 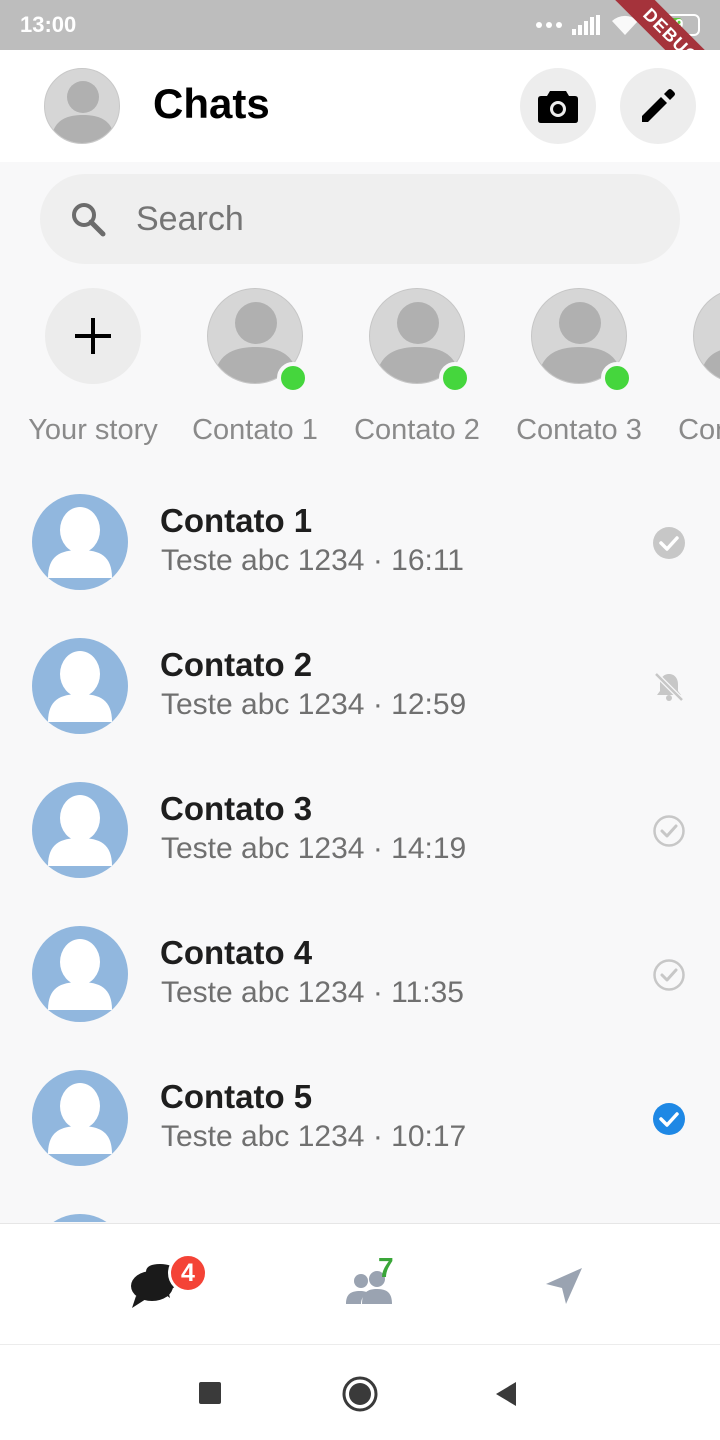 I want to click on add-story-button, so click(x=93, y=336).